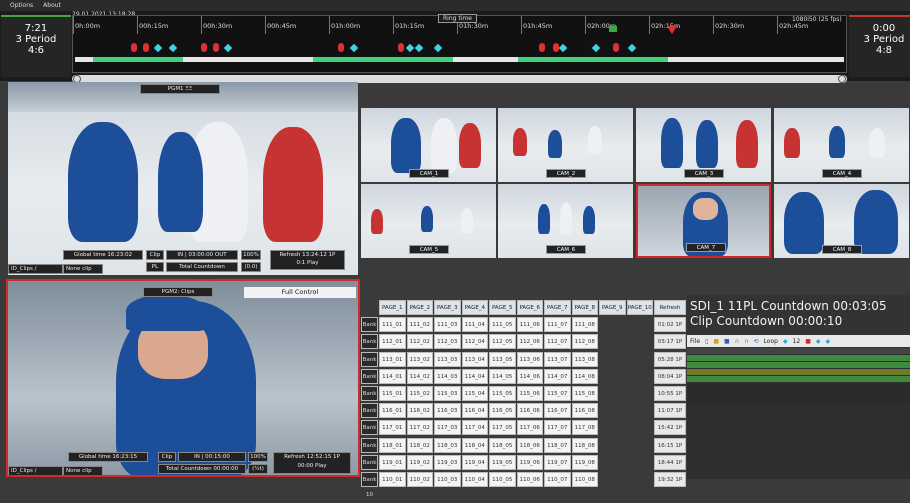 The image size is (910, 503). What do you see at coordinates (52, 5) in the screenshot?
I see `menu-about: About` at bounding box center [52, 5].